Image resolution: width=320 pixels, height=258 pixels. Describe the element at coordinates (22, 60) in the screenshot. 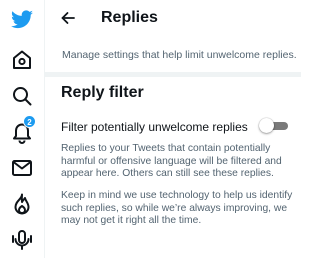

I see `home-icon` at that location.